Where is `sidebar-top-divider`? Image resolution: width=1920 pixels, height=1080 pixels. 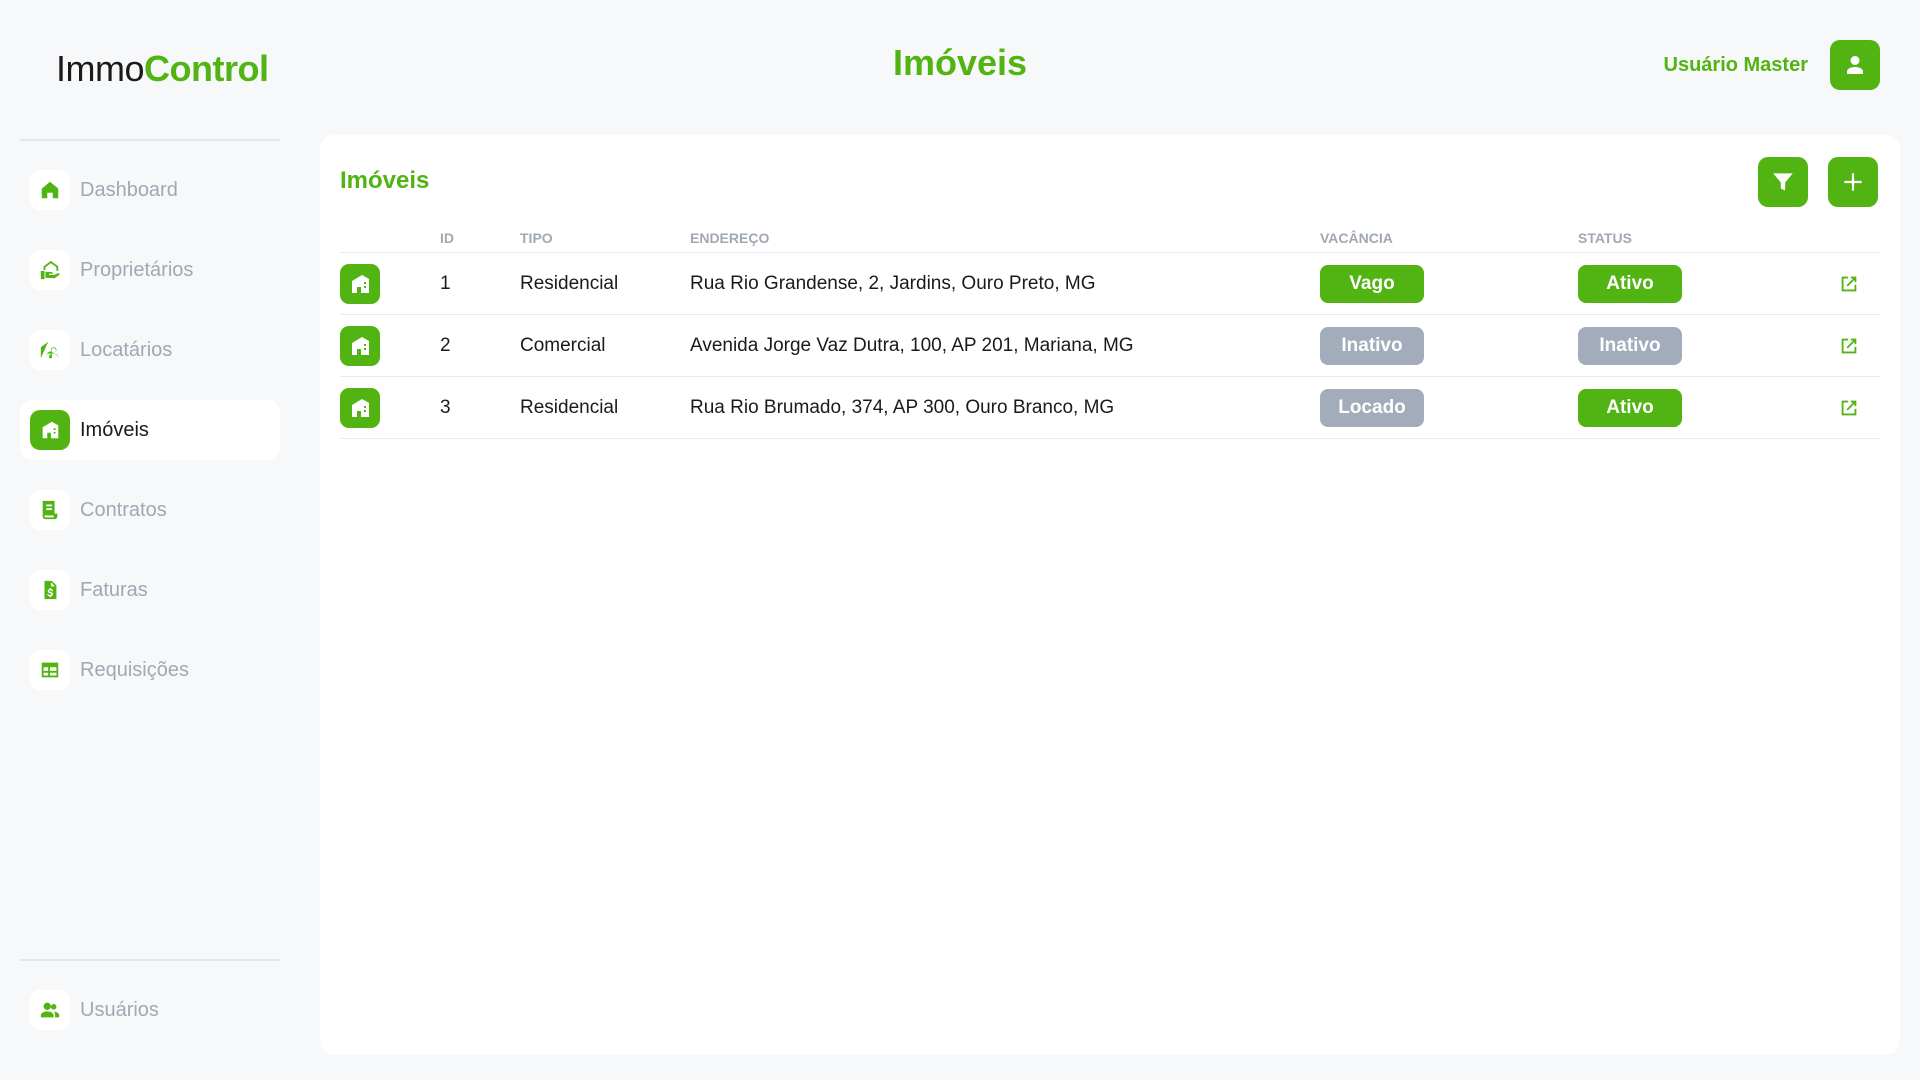 sidebar-top-divider is located at coordinates (150, 140).